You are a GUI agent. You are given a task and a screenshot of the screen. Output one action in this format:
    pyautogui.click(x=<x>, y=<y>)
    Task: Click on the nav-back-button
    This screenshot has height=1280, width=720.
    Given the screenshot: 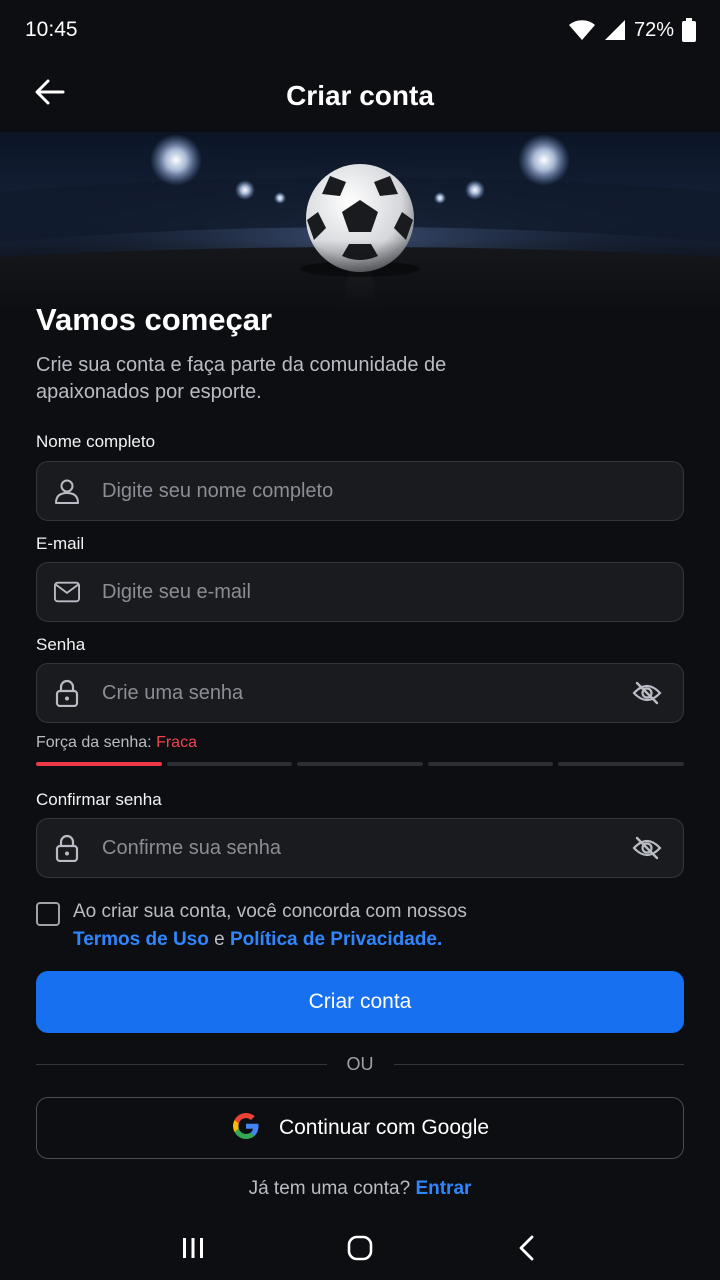 What is the action you would take?
    pyautogui.click(x=527, y=1250)
    